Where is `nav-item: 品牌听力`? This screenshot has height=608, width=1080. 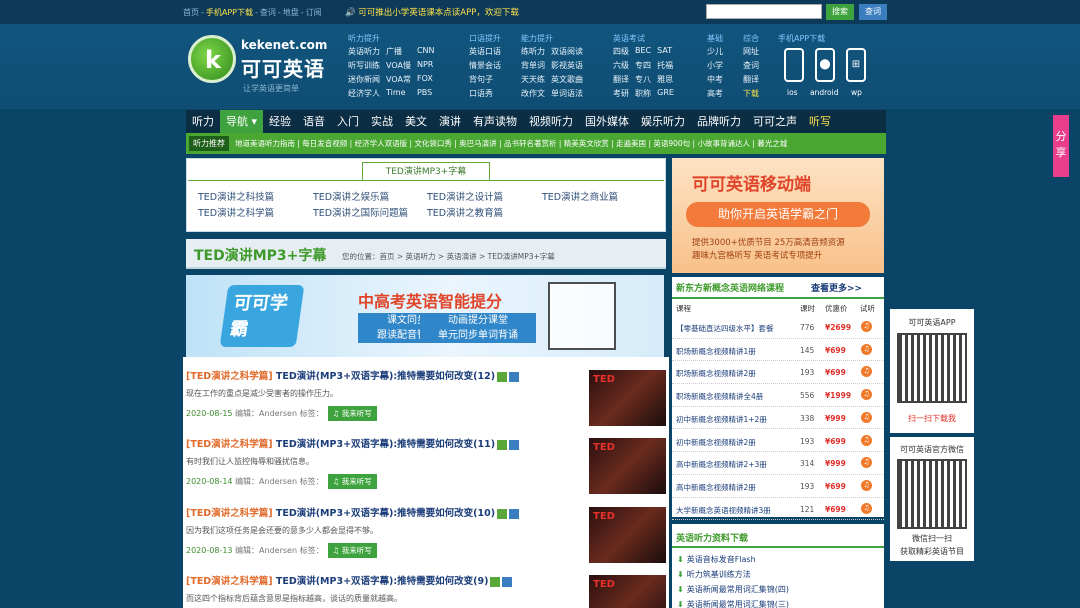 nav-item: 品牌听力 is located at coordinates (719, 121).